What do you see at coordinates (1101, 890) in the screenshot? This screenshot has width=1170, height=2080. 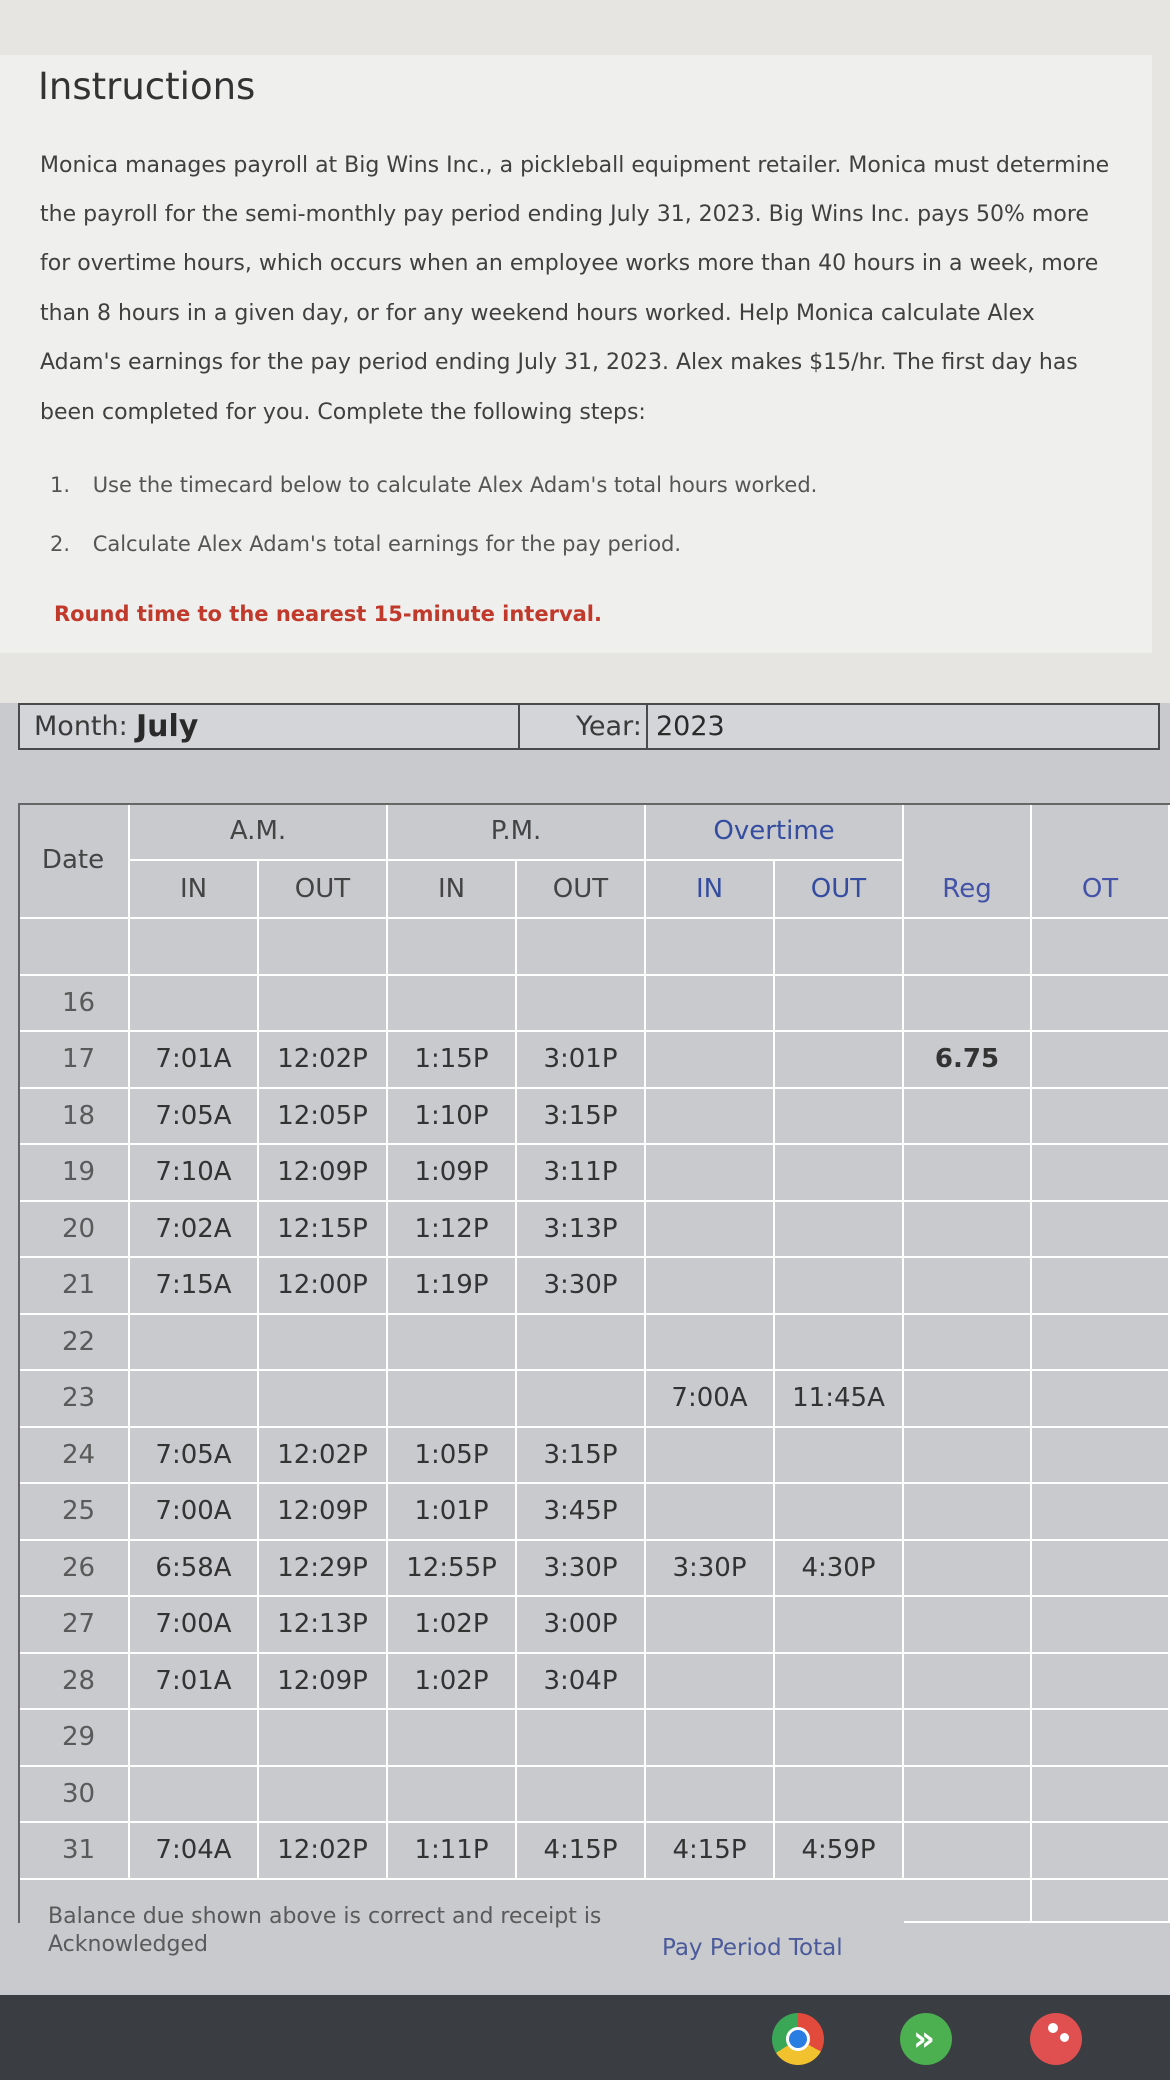 I see `ot-header: OT` at bounding box center [1101, 890].